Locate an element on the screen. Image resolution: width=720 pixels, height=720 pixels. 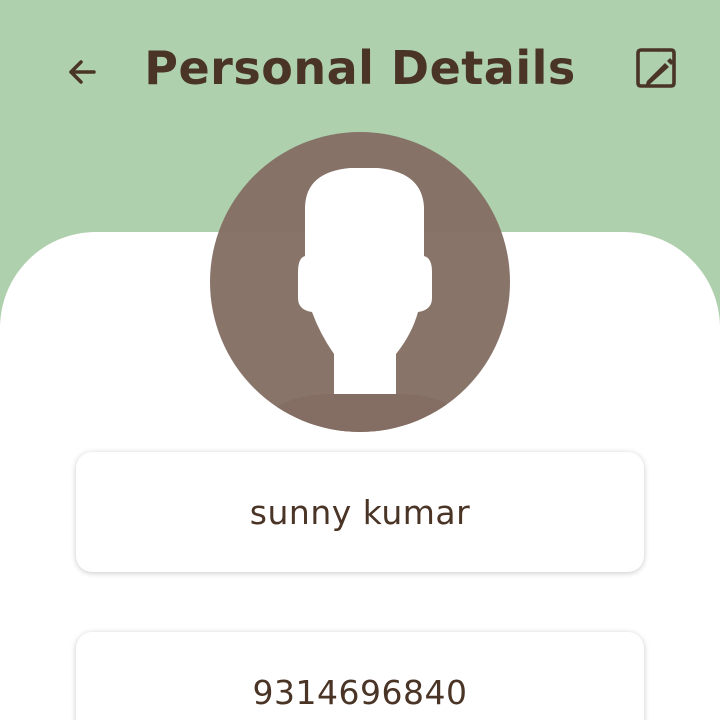
edit-icon is located at coordinates (656, 70).